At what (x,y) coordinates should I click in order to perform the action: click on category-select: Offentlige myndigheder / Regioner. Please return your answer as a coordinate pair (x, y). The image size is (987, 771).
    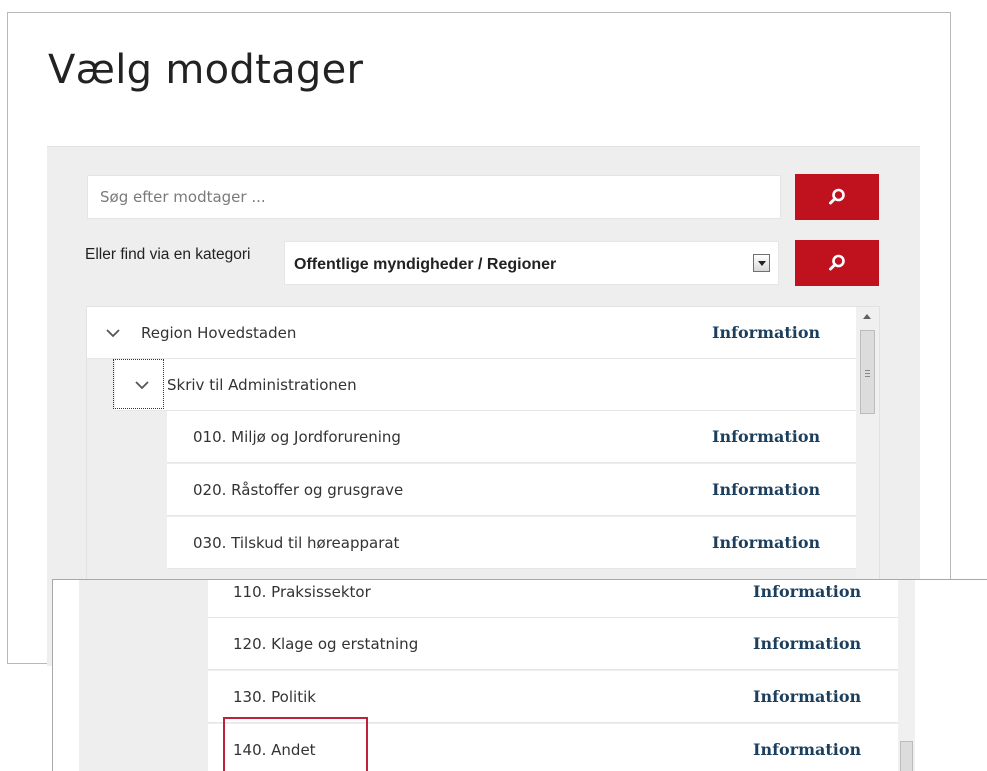
    Looking at the image, I should click on (531, 263).